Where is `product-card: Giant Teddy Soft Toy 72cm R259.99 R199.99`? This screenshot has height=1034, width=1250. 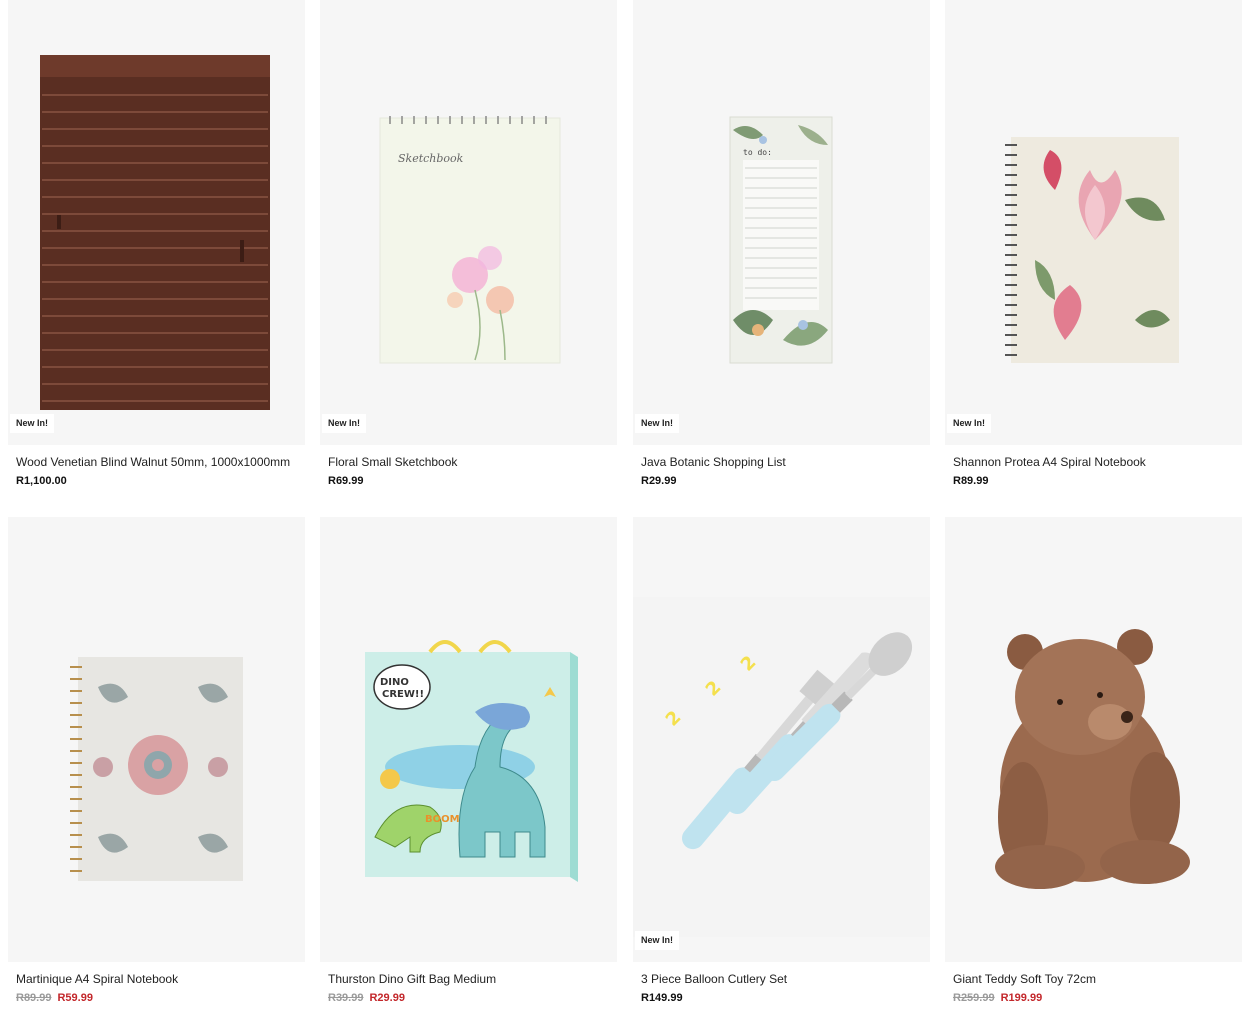 product-card: Giant Teddy Soft Toy 72cm R259.99 R199.99 is located at coordinates (1093, 761).